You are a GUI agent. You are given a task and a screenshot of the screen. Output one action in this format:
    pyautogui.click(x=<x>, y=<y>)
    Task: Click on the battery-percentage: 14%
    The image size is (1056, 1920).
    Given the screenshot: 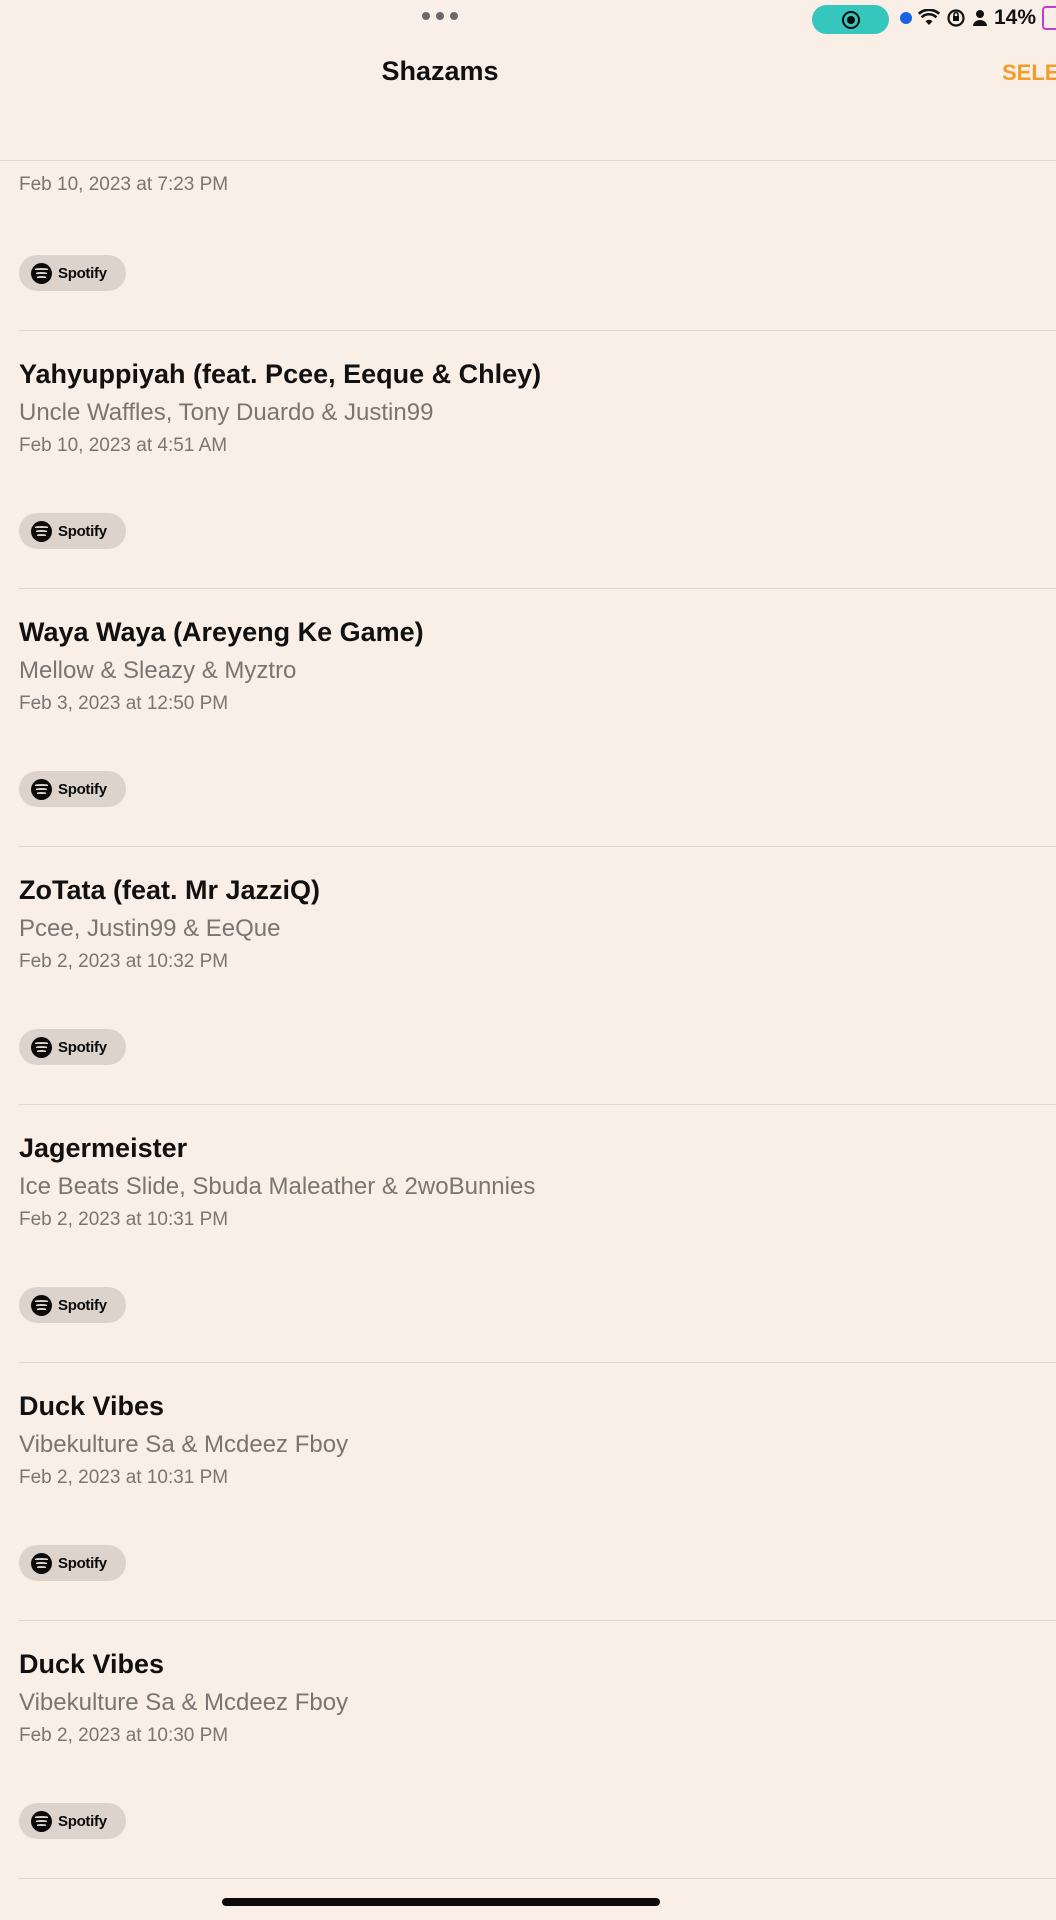 What is the action you would take?
    pyautogui.click(x=1015, y=17)
    